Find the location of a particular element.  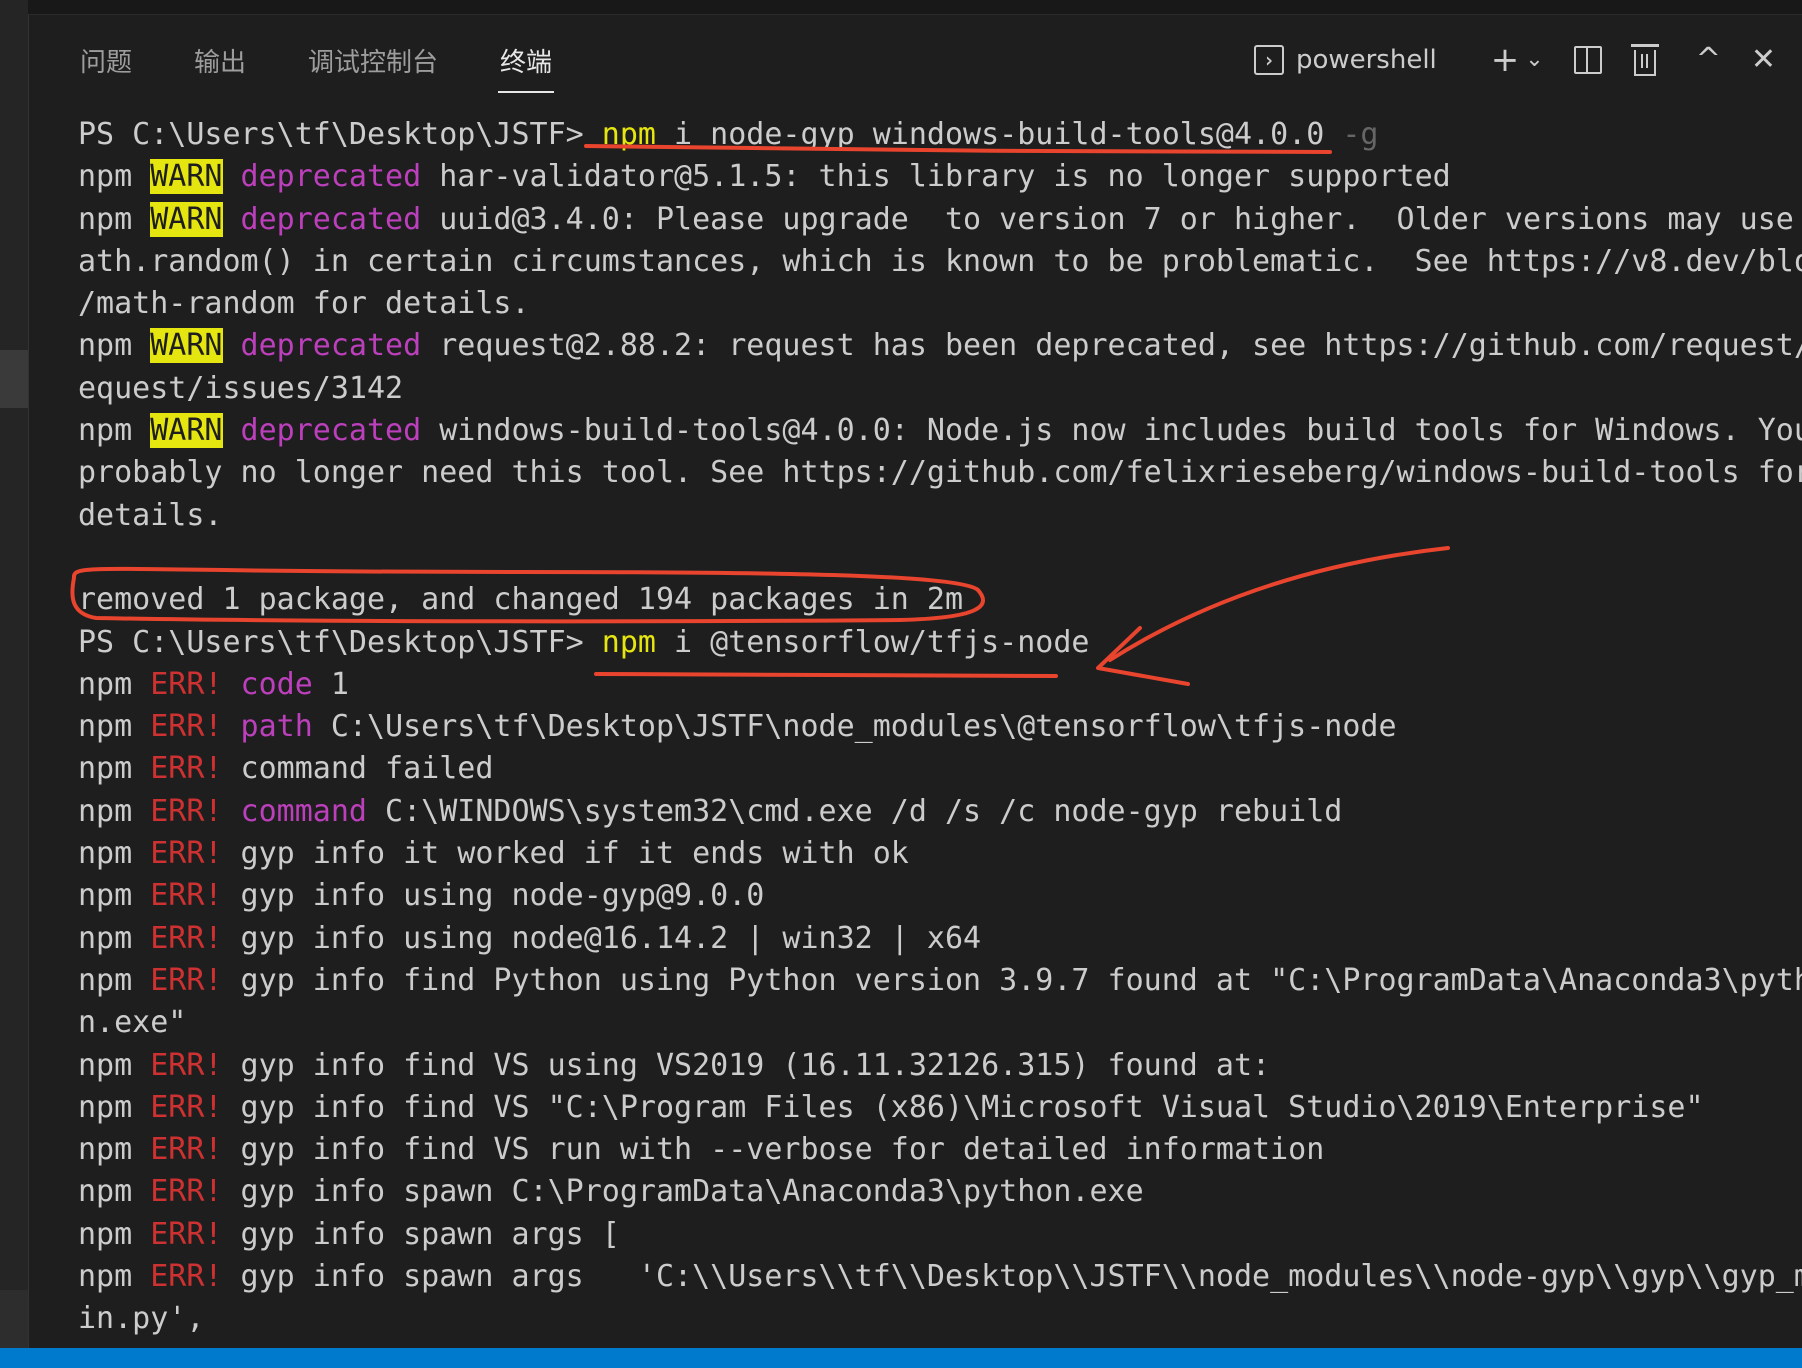

terminal-line: npm ERR! gyp info using node-gyp@9.0.0 is located at coordinates (928, 896).